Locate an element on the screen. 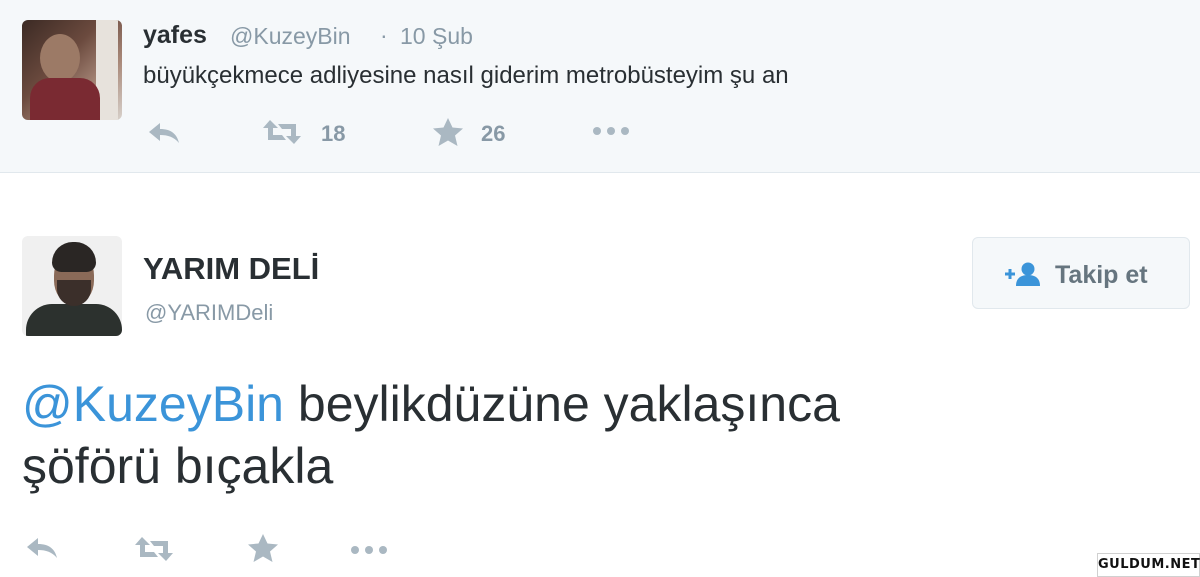  follow-button: Takip et is located at coordinates (1081, 273).